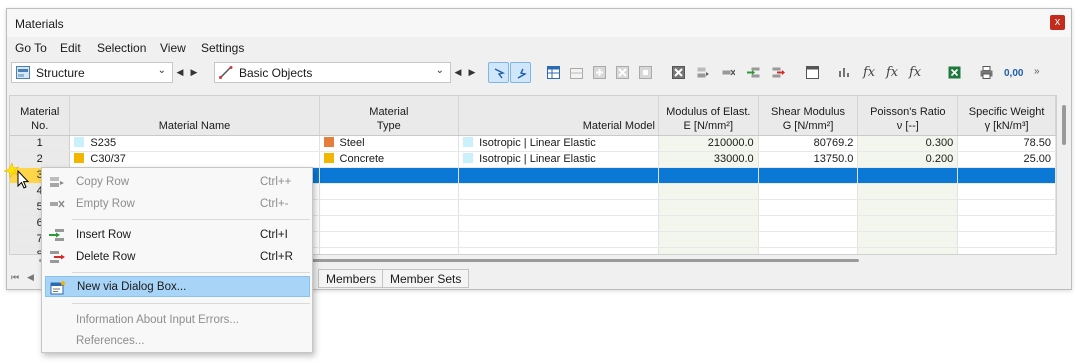 Image resolution: width=1082 pixels, height=364 pixels. Describe the element at coordinates (70, 48) in the screenshot. I see `menu-edit: Edit` at that location.